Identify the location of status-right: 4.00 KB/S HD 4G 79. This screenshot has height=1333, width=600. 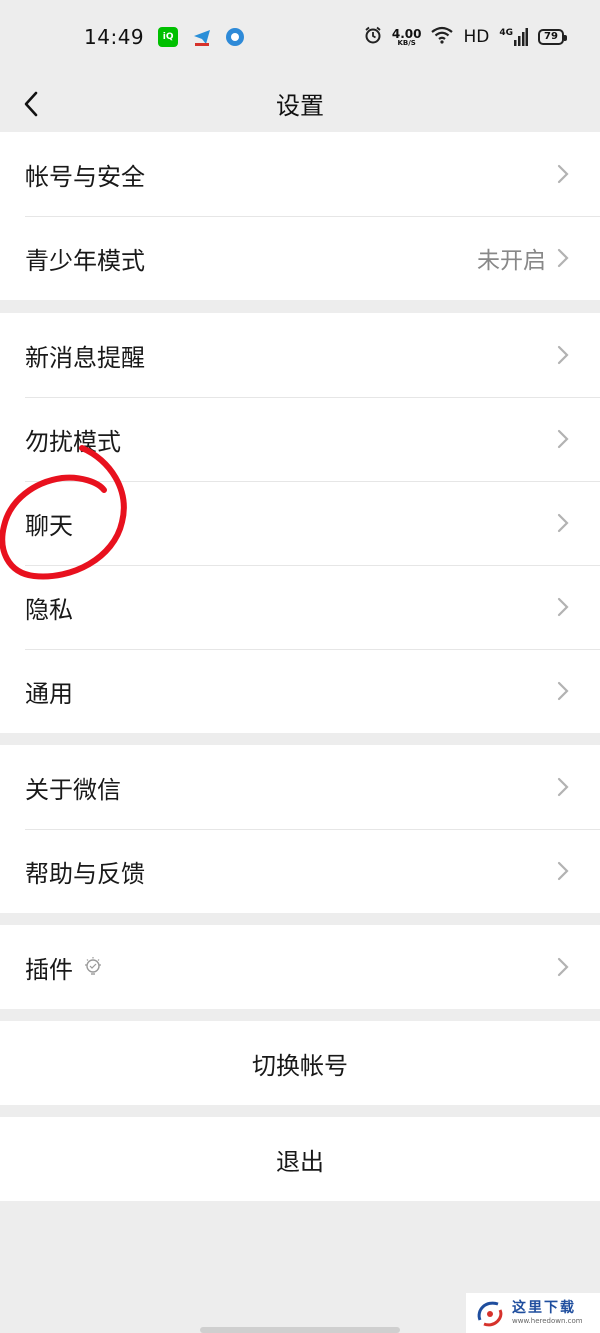
(465, 37).